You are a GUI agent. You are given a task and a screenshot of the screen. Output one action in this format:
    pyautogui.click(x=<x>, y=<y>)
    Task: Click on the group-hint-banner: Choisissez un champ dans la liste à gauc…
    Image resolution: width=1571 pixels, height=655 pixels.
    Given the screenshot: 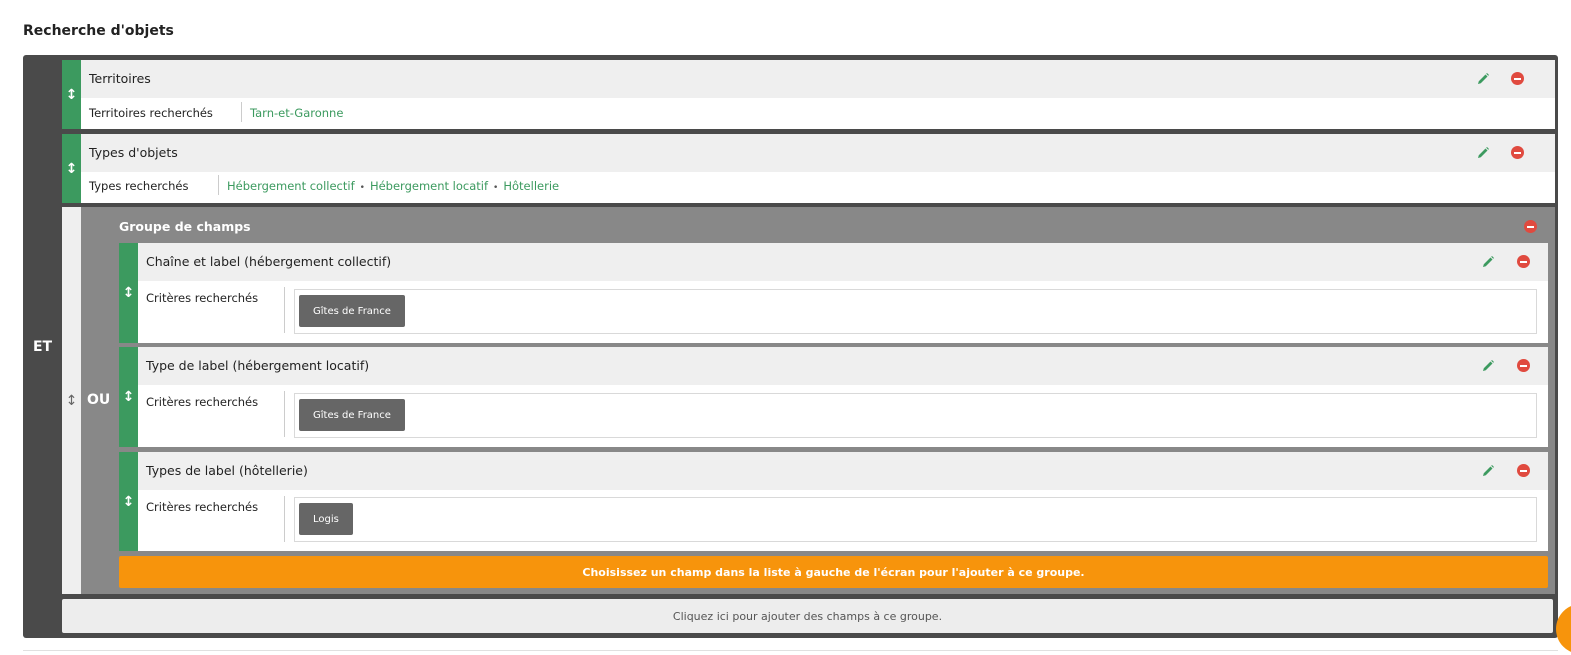 What is the action you would take?
    pyautogui.click(x=833, y=572)
    